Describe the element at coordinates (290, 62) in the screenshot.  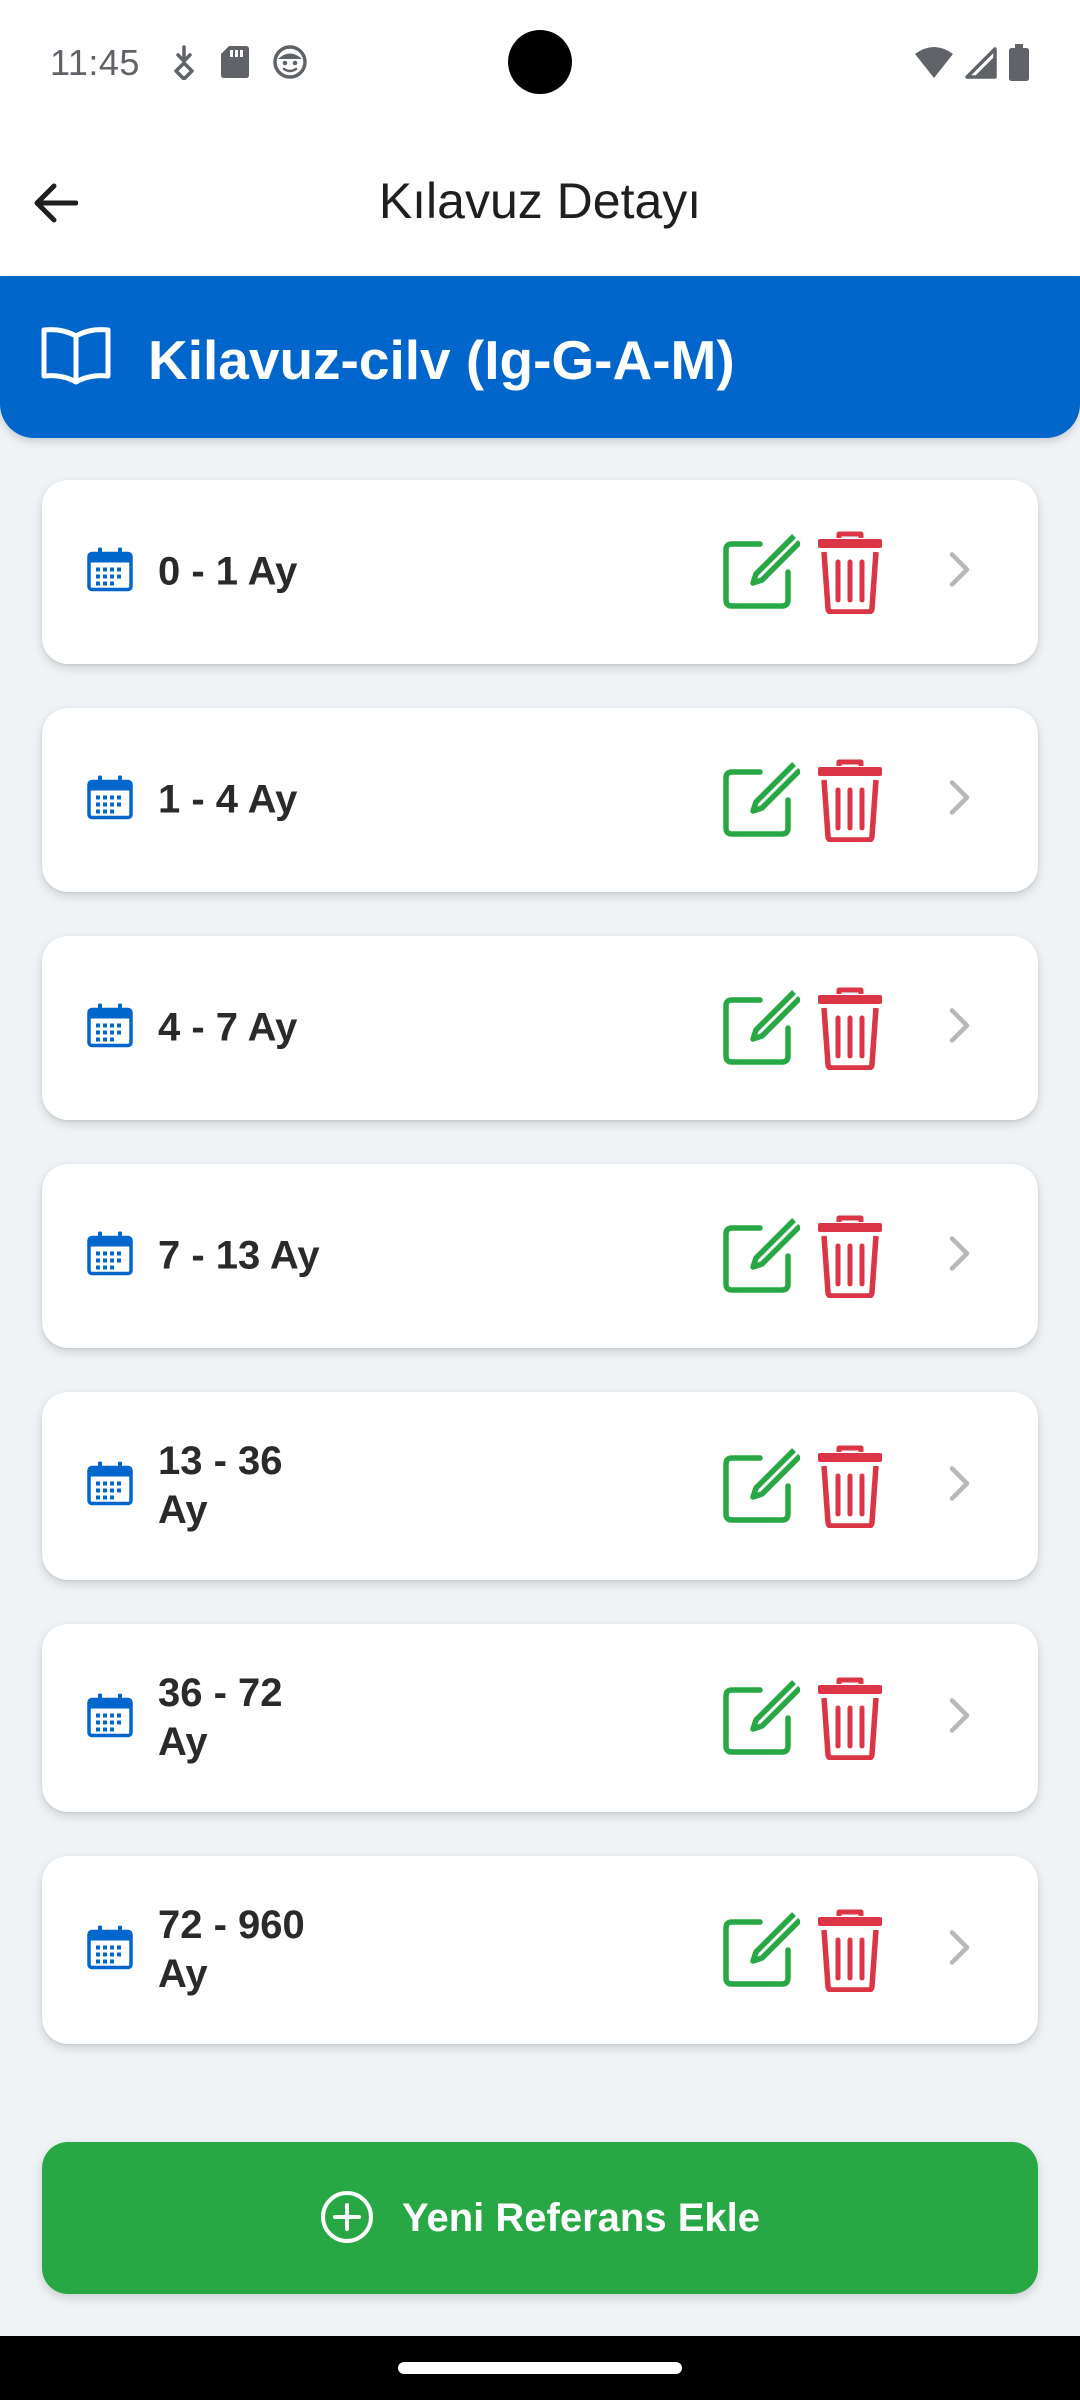
I see `face-status-icon` at that location.